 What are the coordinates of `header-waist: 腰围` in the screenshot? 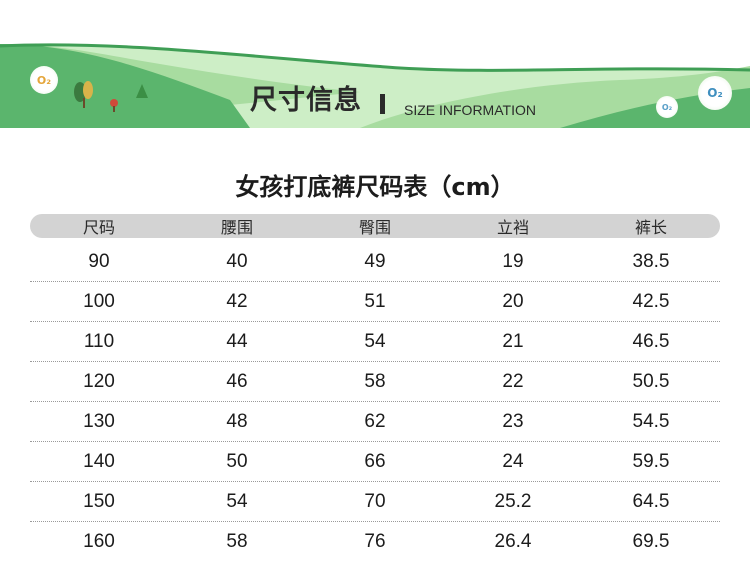 It's located at (236, 228).